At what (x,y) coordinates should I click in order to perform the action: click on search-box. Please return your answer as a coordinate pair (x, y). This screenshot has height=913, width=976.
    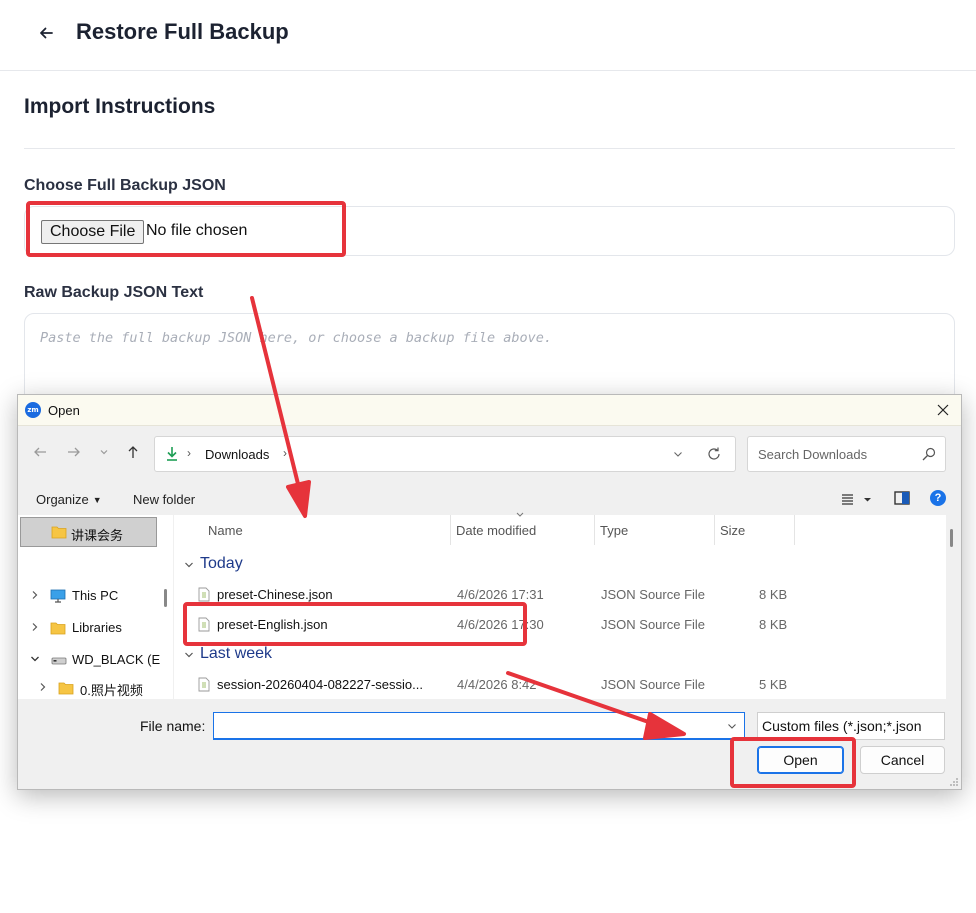
    Looking at the image, I should click on (846, 454).